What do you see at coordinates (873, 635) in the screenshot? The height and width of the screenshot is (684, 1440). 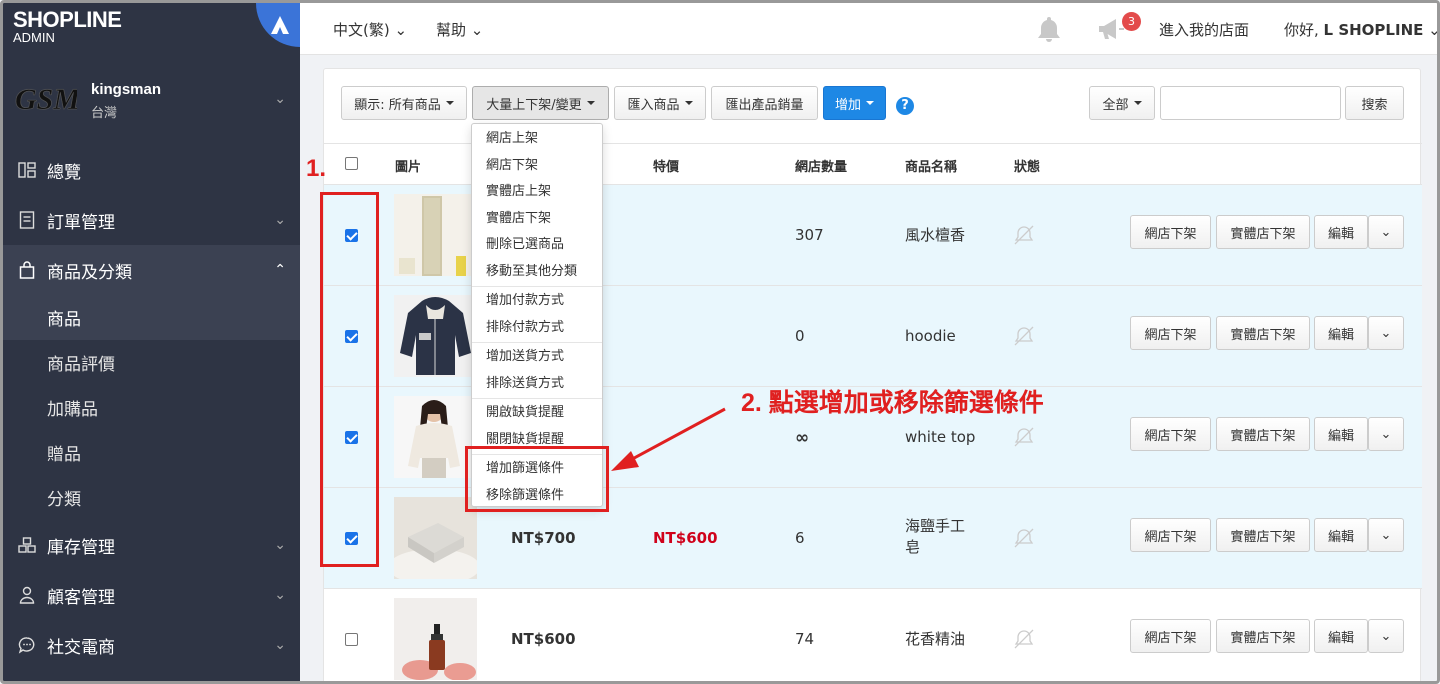 I see `table-row: NT$600 74 花香精油 網店下架 實體店下架 編輯 ⌄` at bounding box center [873, 635].